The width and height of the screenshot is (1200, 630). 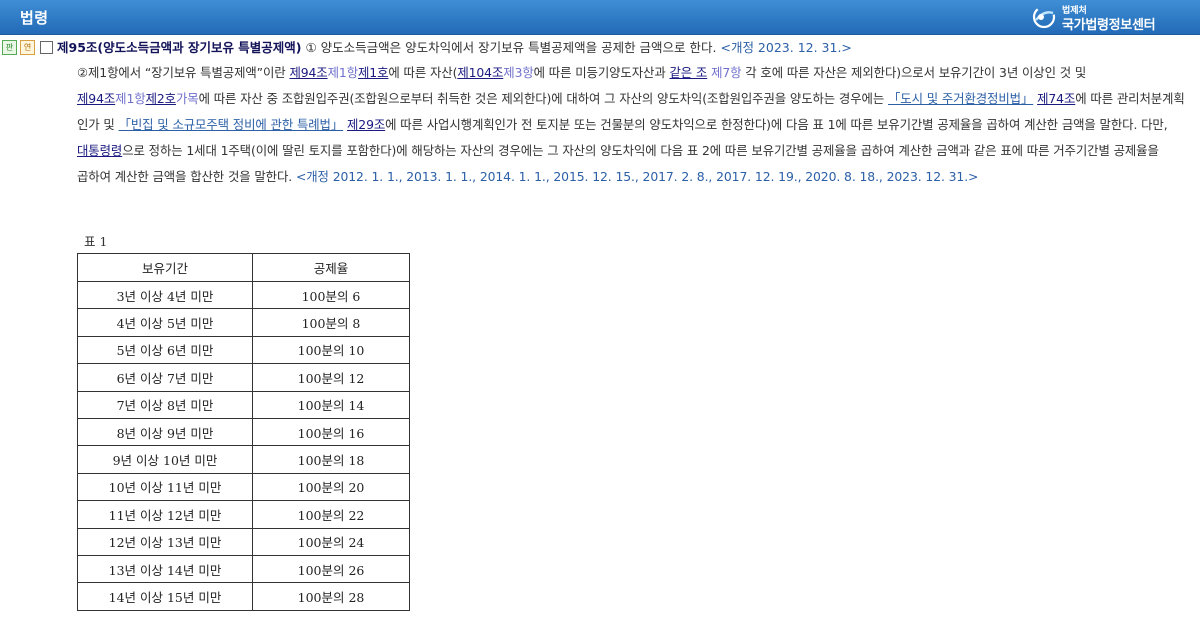 I want to click on deduction-rate-cell: 100분의 18, so click(x=331, y=459).